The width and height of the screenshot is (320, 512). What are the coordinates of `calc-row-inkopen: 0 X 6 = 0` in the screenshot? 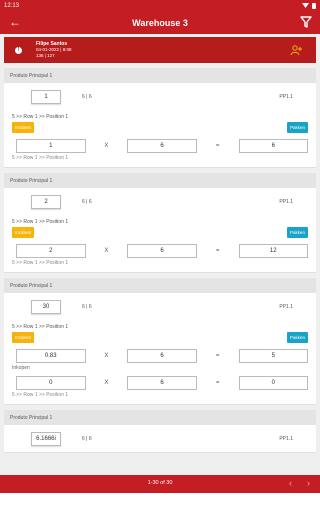 It's located at (160, 382).